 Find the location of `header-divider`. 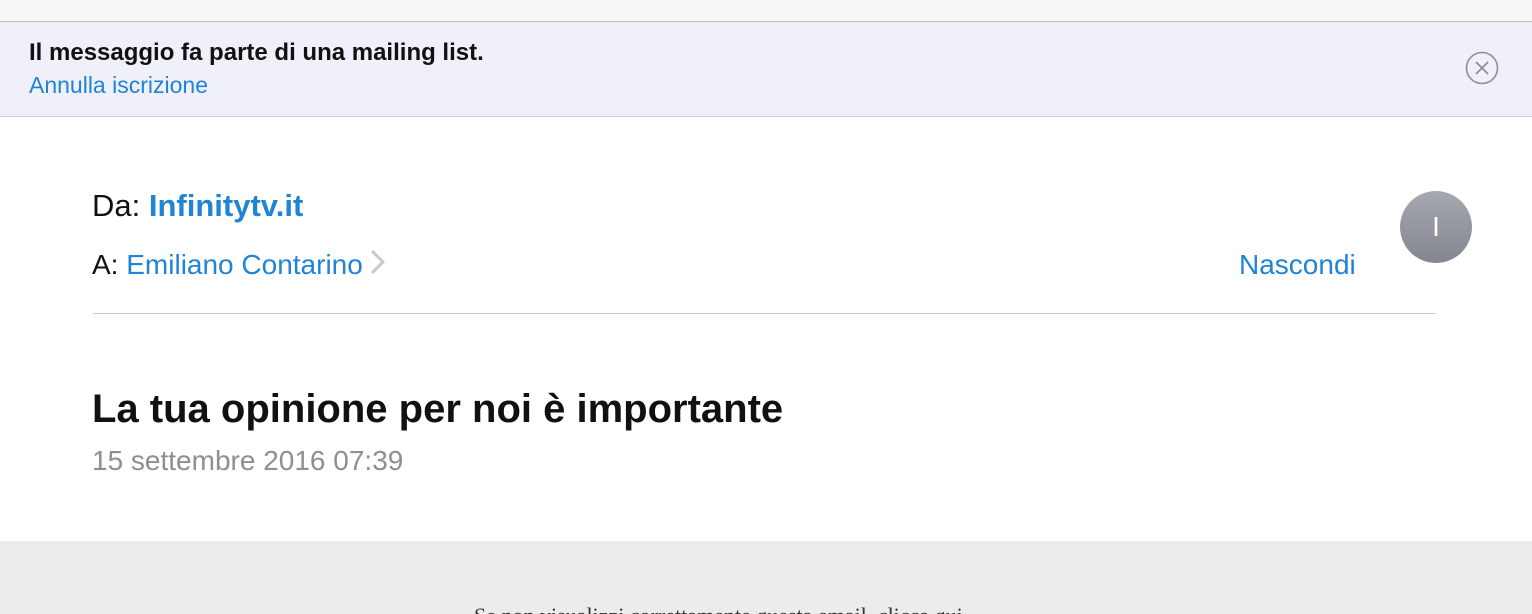

header-divider is located at coordinates (764, 313).